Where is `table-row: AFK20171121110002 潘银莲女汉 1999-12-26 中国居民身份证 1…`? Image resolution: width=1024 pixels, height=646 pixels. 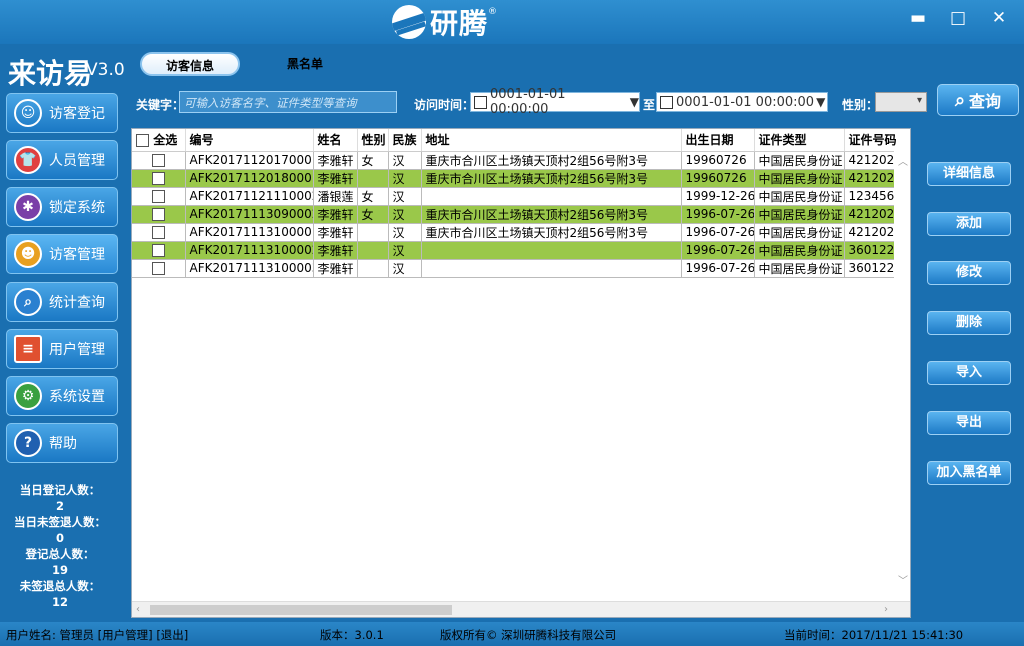
table-row: AFK20171121110002 潘银莲女汉 1999-12-26 中国居民身份证 1… is located at coordinates (521, 196).